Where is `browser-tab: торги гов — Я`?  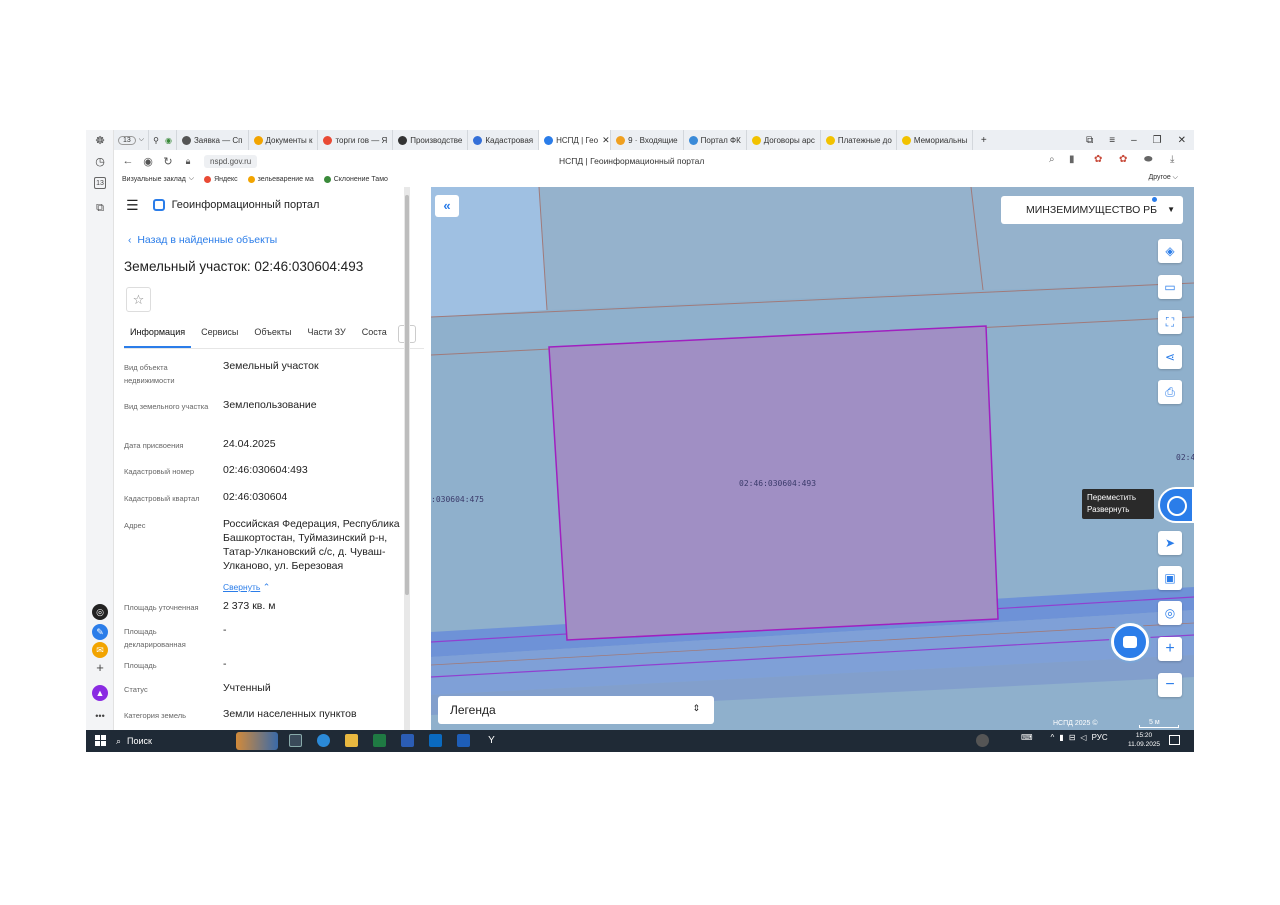 browser-tab: торги гов — Я is located at coordinates (356, 140).